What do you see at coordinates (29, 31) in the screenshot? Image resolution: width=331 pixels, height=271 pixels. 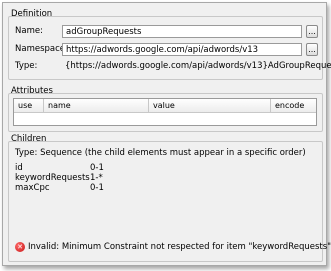 I see `name-label: Name:` at bounding box center [29, 31].